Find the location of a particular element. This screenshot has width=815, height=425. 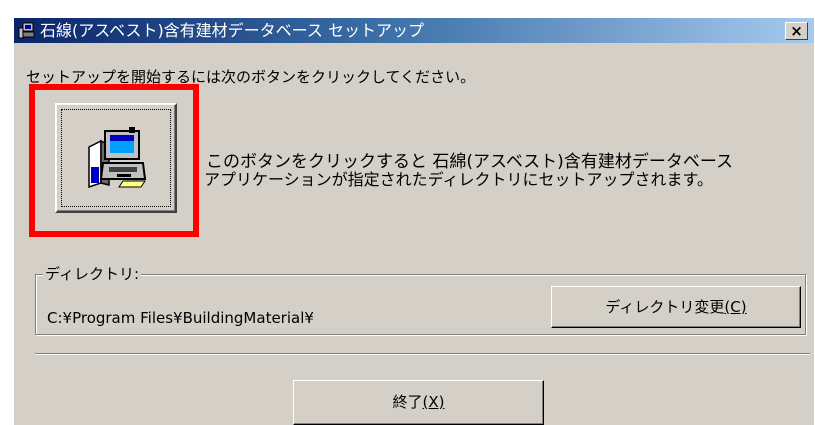

red-highlight-box is located at coordinates (114, 160).